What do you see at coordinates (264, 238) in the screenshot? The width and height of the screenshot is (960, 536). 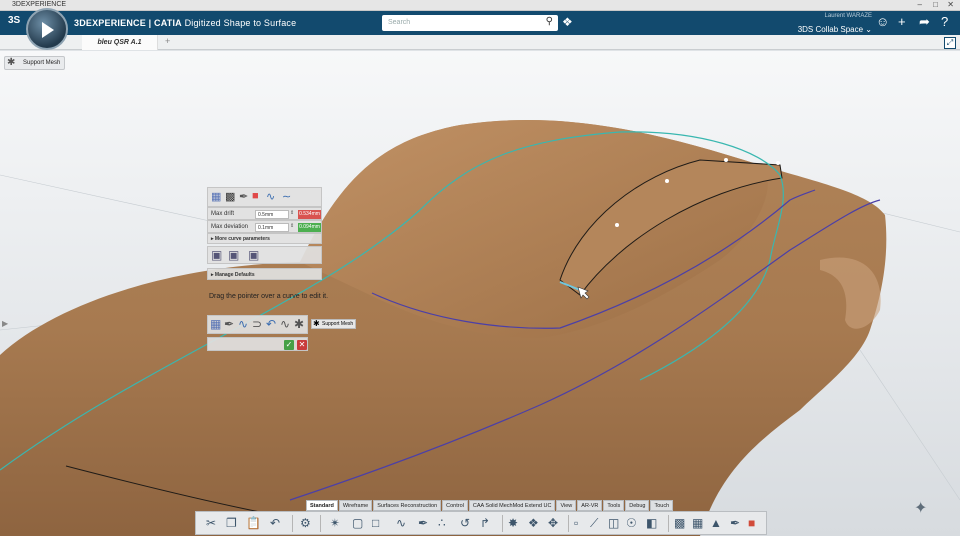 I see `more-curve-parameters: ▸ More curve parameters` at bounding box center [264, 238].